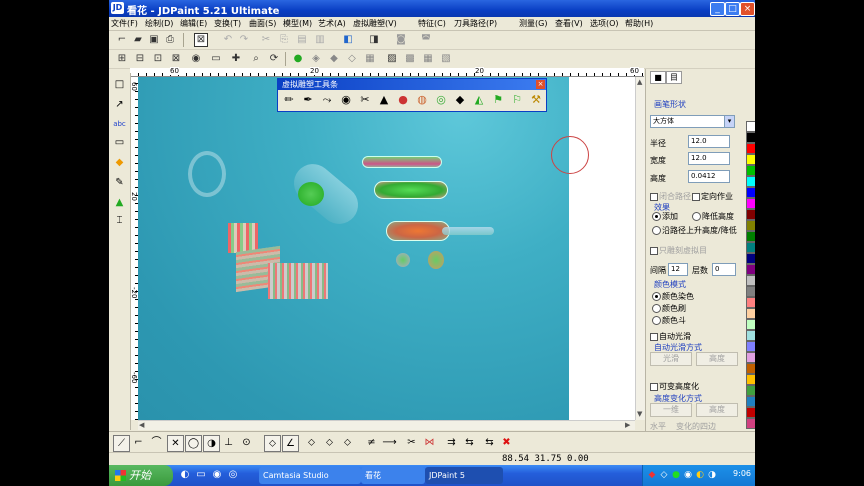  Describe the element at coordinates (329, 442) in the screenshot. I see `node3-tool-icon: ⬦` at that location.